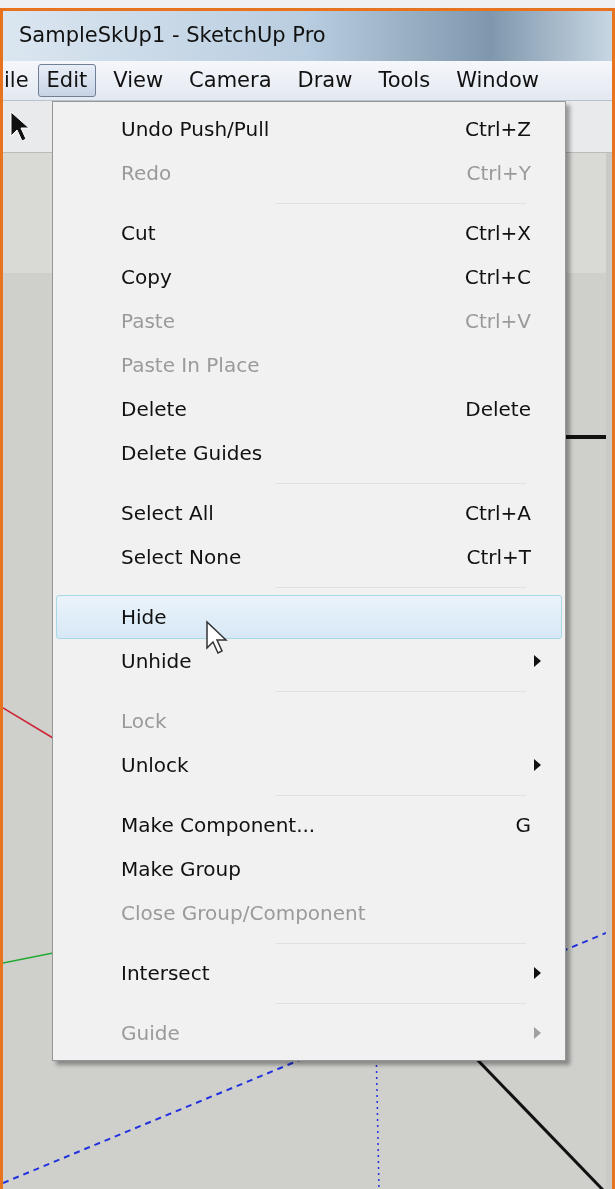 Image resolution: width=615 pixels, height=1189 pixels. I want to click on menu-item-label: Cut, so click(139, 233).